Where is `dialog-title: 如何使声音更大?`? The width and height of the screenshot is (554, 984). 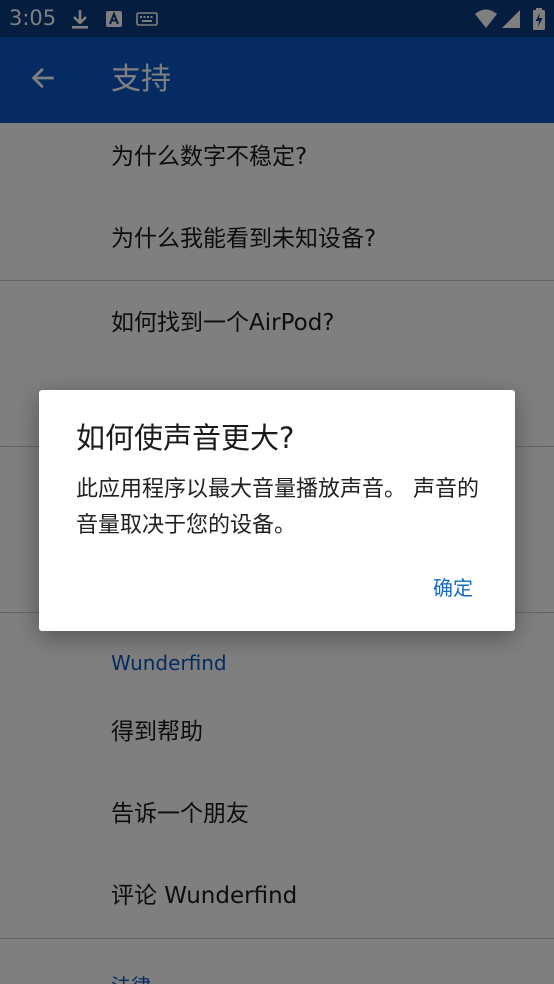
dialog-title: 如何使声音更大? is located at coordinates (185, 438).